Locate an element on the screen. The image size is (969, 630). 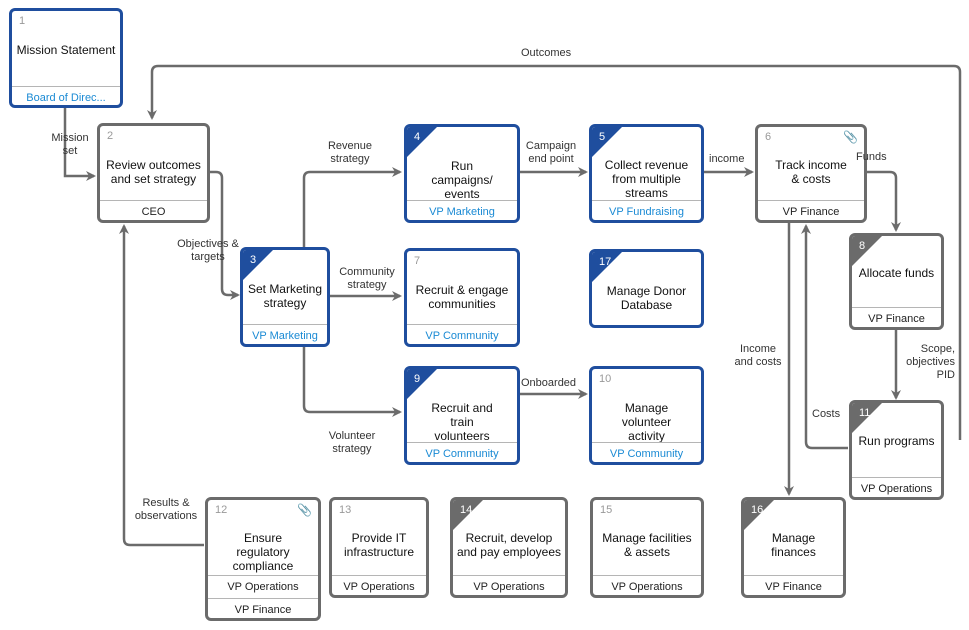
node-number: 2 is located at coordinates (110, 136).